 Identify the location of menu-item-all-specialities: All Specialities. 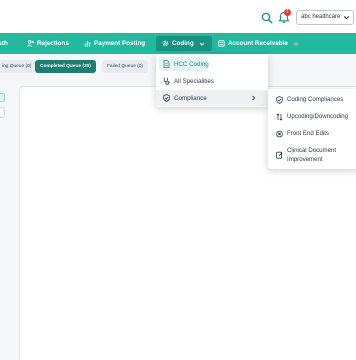
(212, 81).